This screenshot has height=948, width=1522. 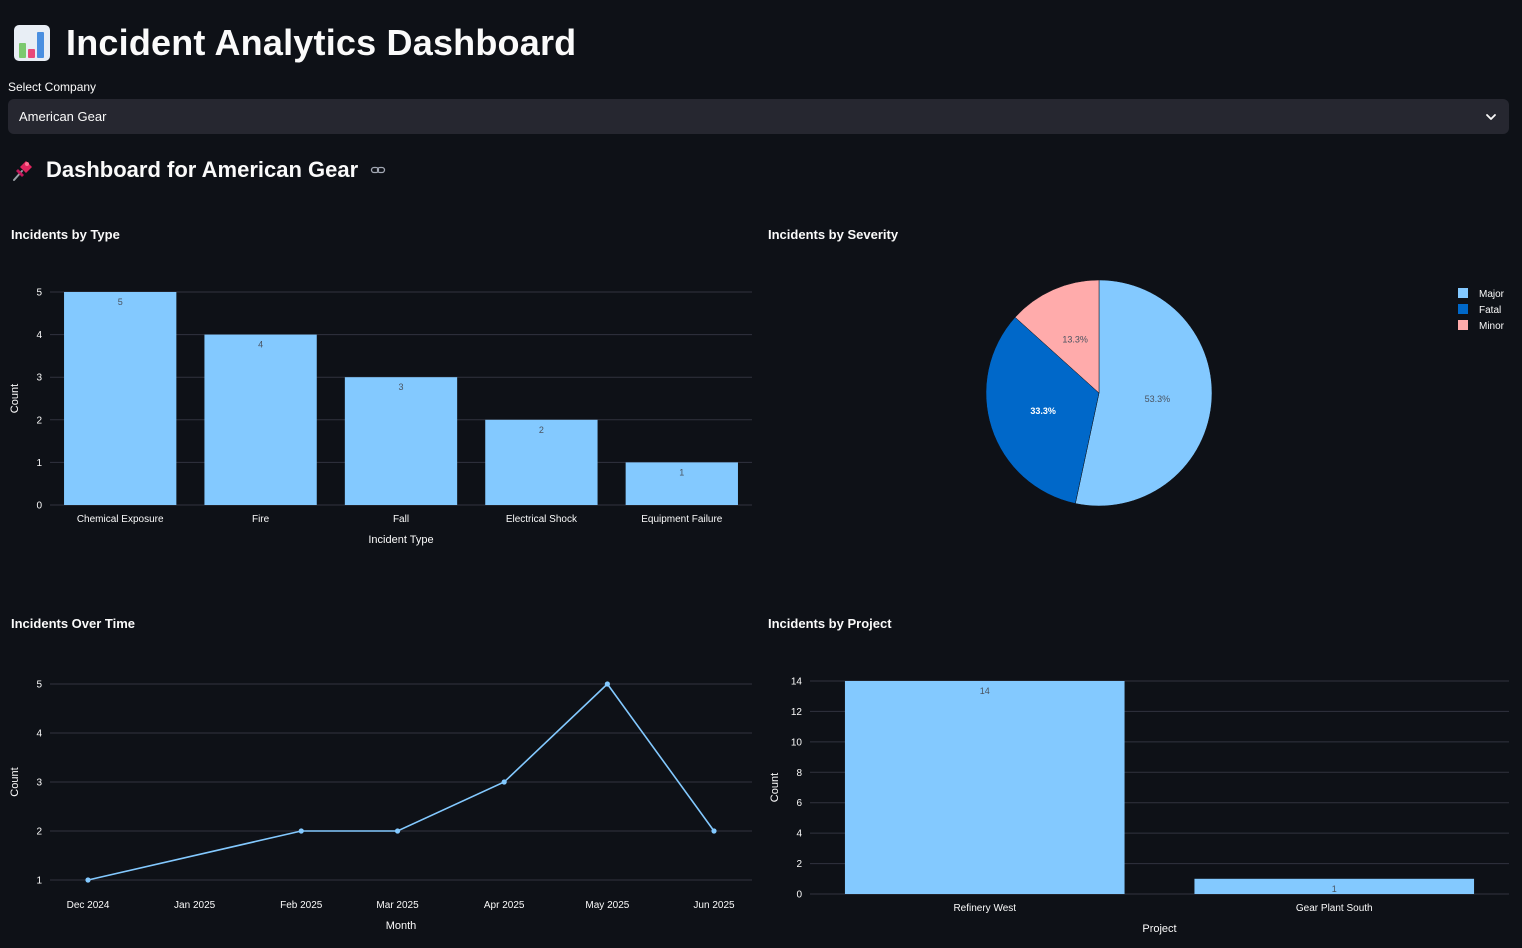 I want to click on x-axis-label: Month, so click(x=401, y=926).